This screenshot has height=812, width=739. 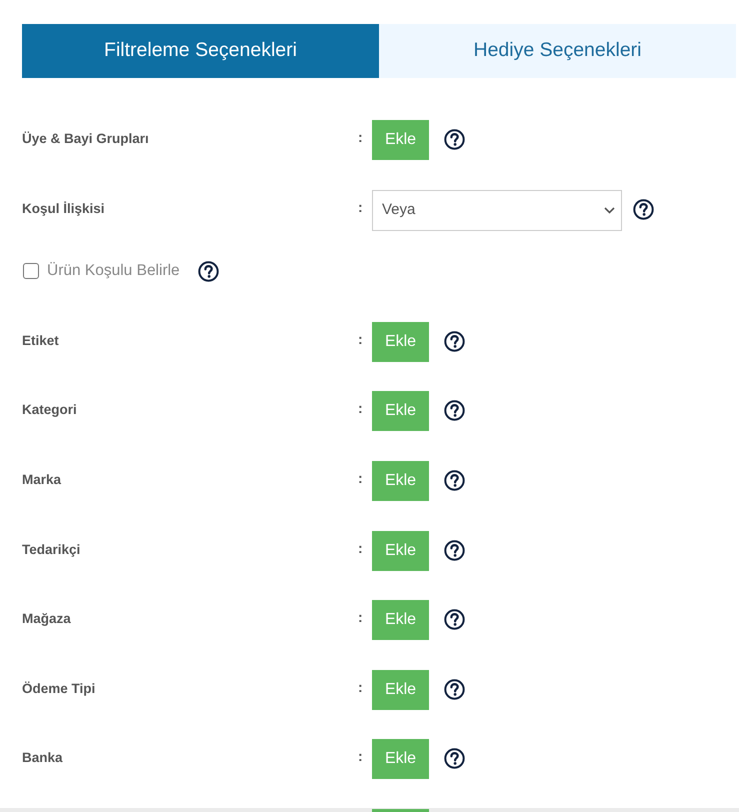 What do you see at coordinates (200, 51) in the screenshot?
I see `tab: Filtreleme Seçenekleri` at bounding box center [200, 51].